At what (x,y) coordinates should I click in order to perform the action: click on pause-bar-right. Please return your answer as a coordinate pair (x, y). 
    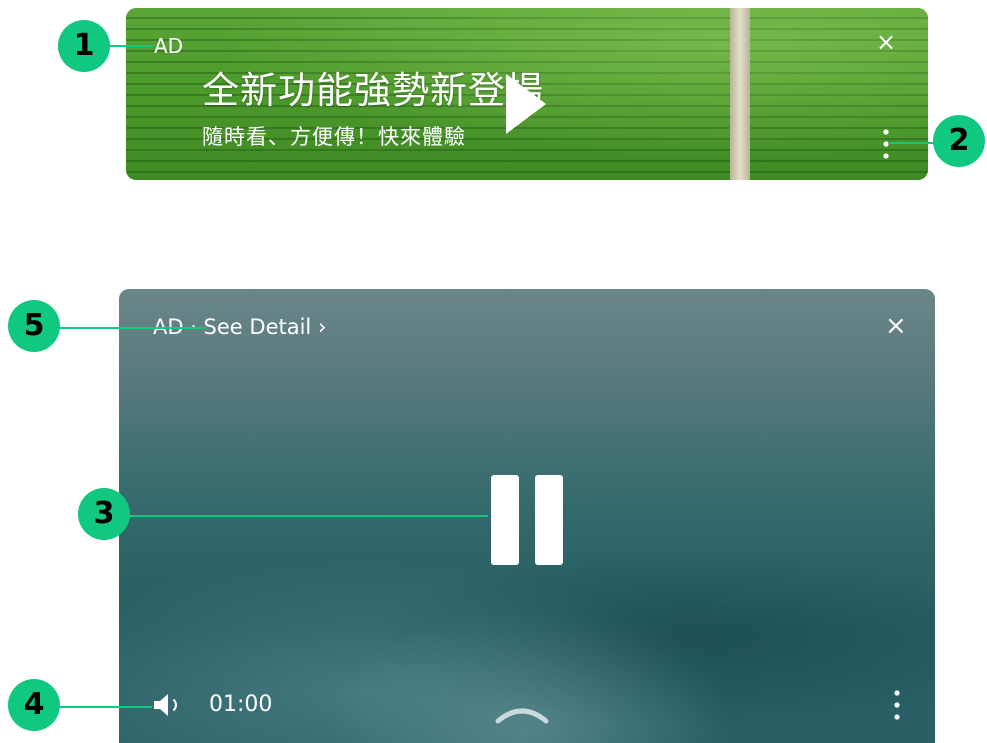
    Looking at the image, I should click on (549, 520).